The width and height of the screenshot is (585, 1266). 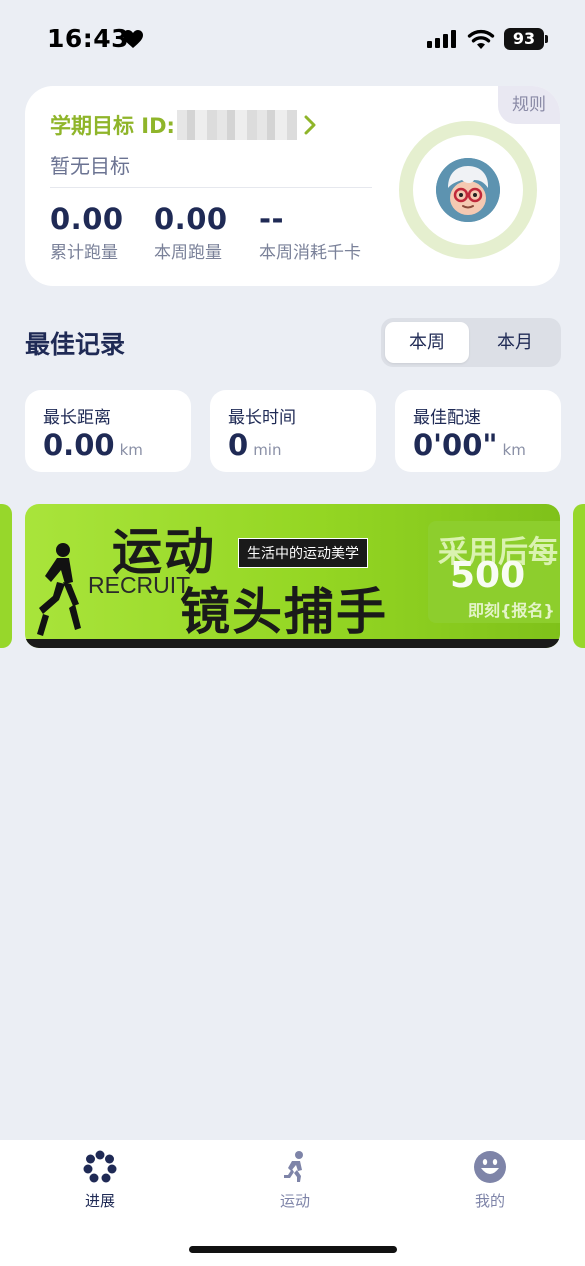 What do you see at coordinates (441, 39) in the screenshot?
I see `cellular-signal-icon` at bounding box center [441, 39].